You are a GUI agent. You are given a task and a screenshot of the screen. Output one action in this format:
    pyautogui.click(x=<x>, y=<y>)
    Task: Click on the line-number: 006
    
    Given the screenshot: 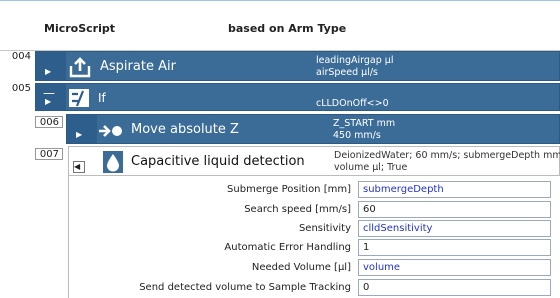 What is the action you would take?
    pyautogui.click(x=49, y=122)
    